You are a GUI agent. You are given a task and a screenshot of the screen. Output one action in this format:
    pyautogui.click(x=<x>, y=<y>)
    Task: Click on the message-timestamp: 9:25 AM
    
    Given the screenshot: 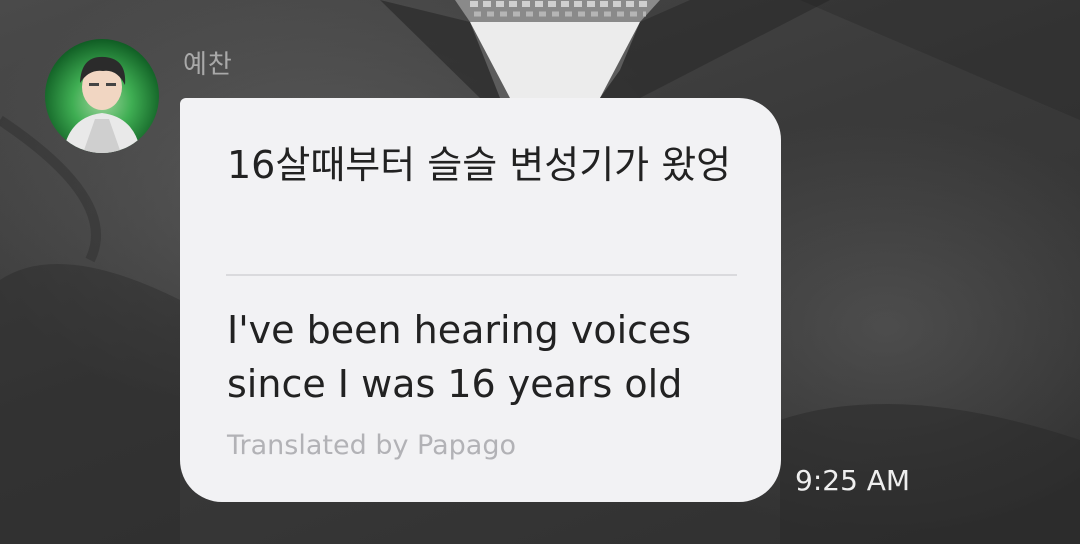 What is the action you would take?
    pyautogui.click(x=853, y=480)
    